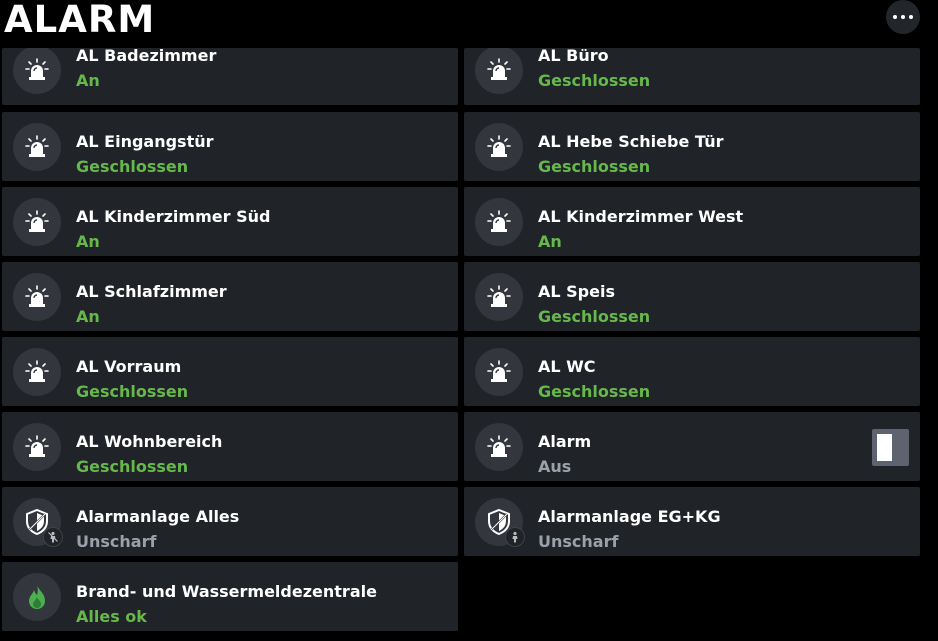 Image resolution: width=938 pixels, height=641 pixels. I want to click on device-name: AL Badezimmer, so click(146, 56).